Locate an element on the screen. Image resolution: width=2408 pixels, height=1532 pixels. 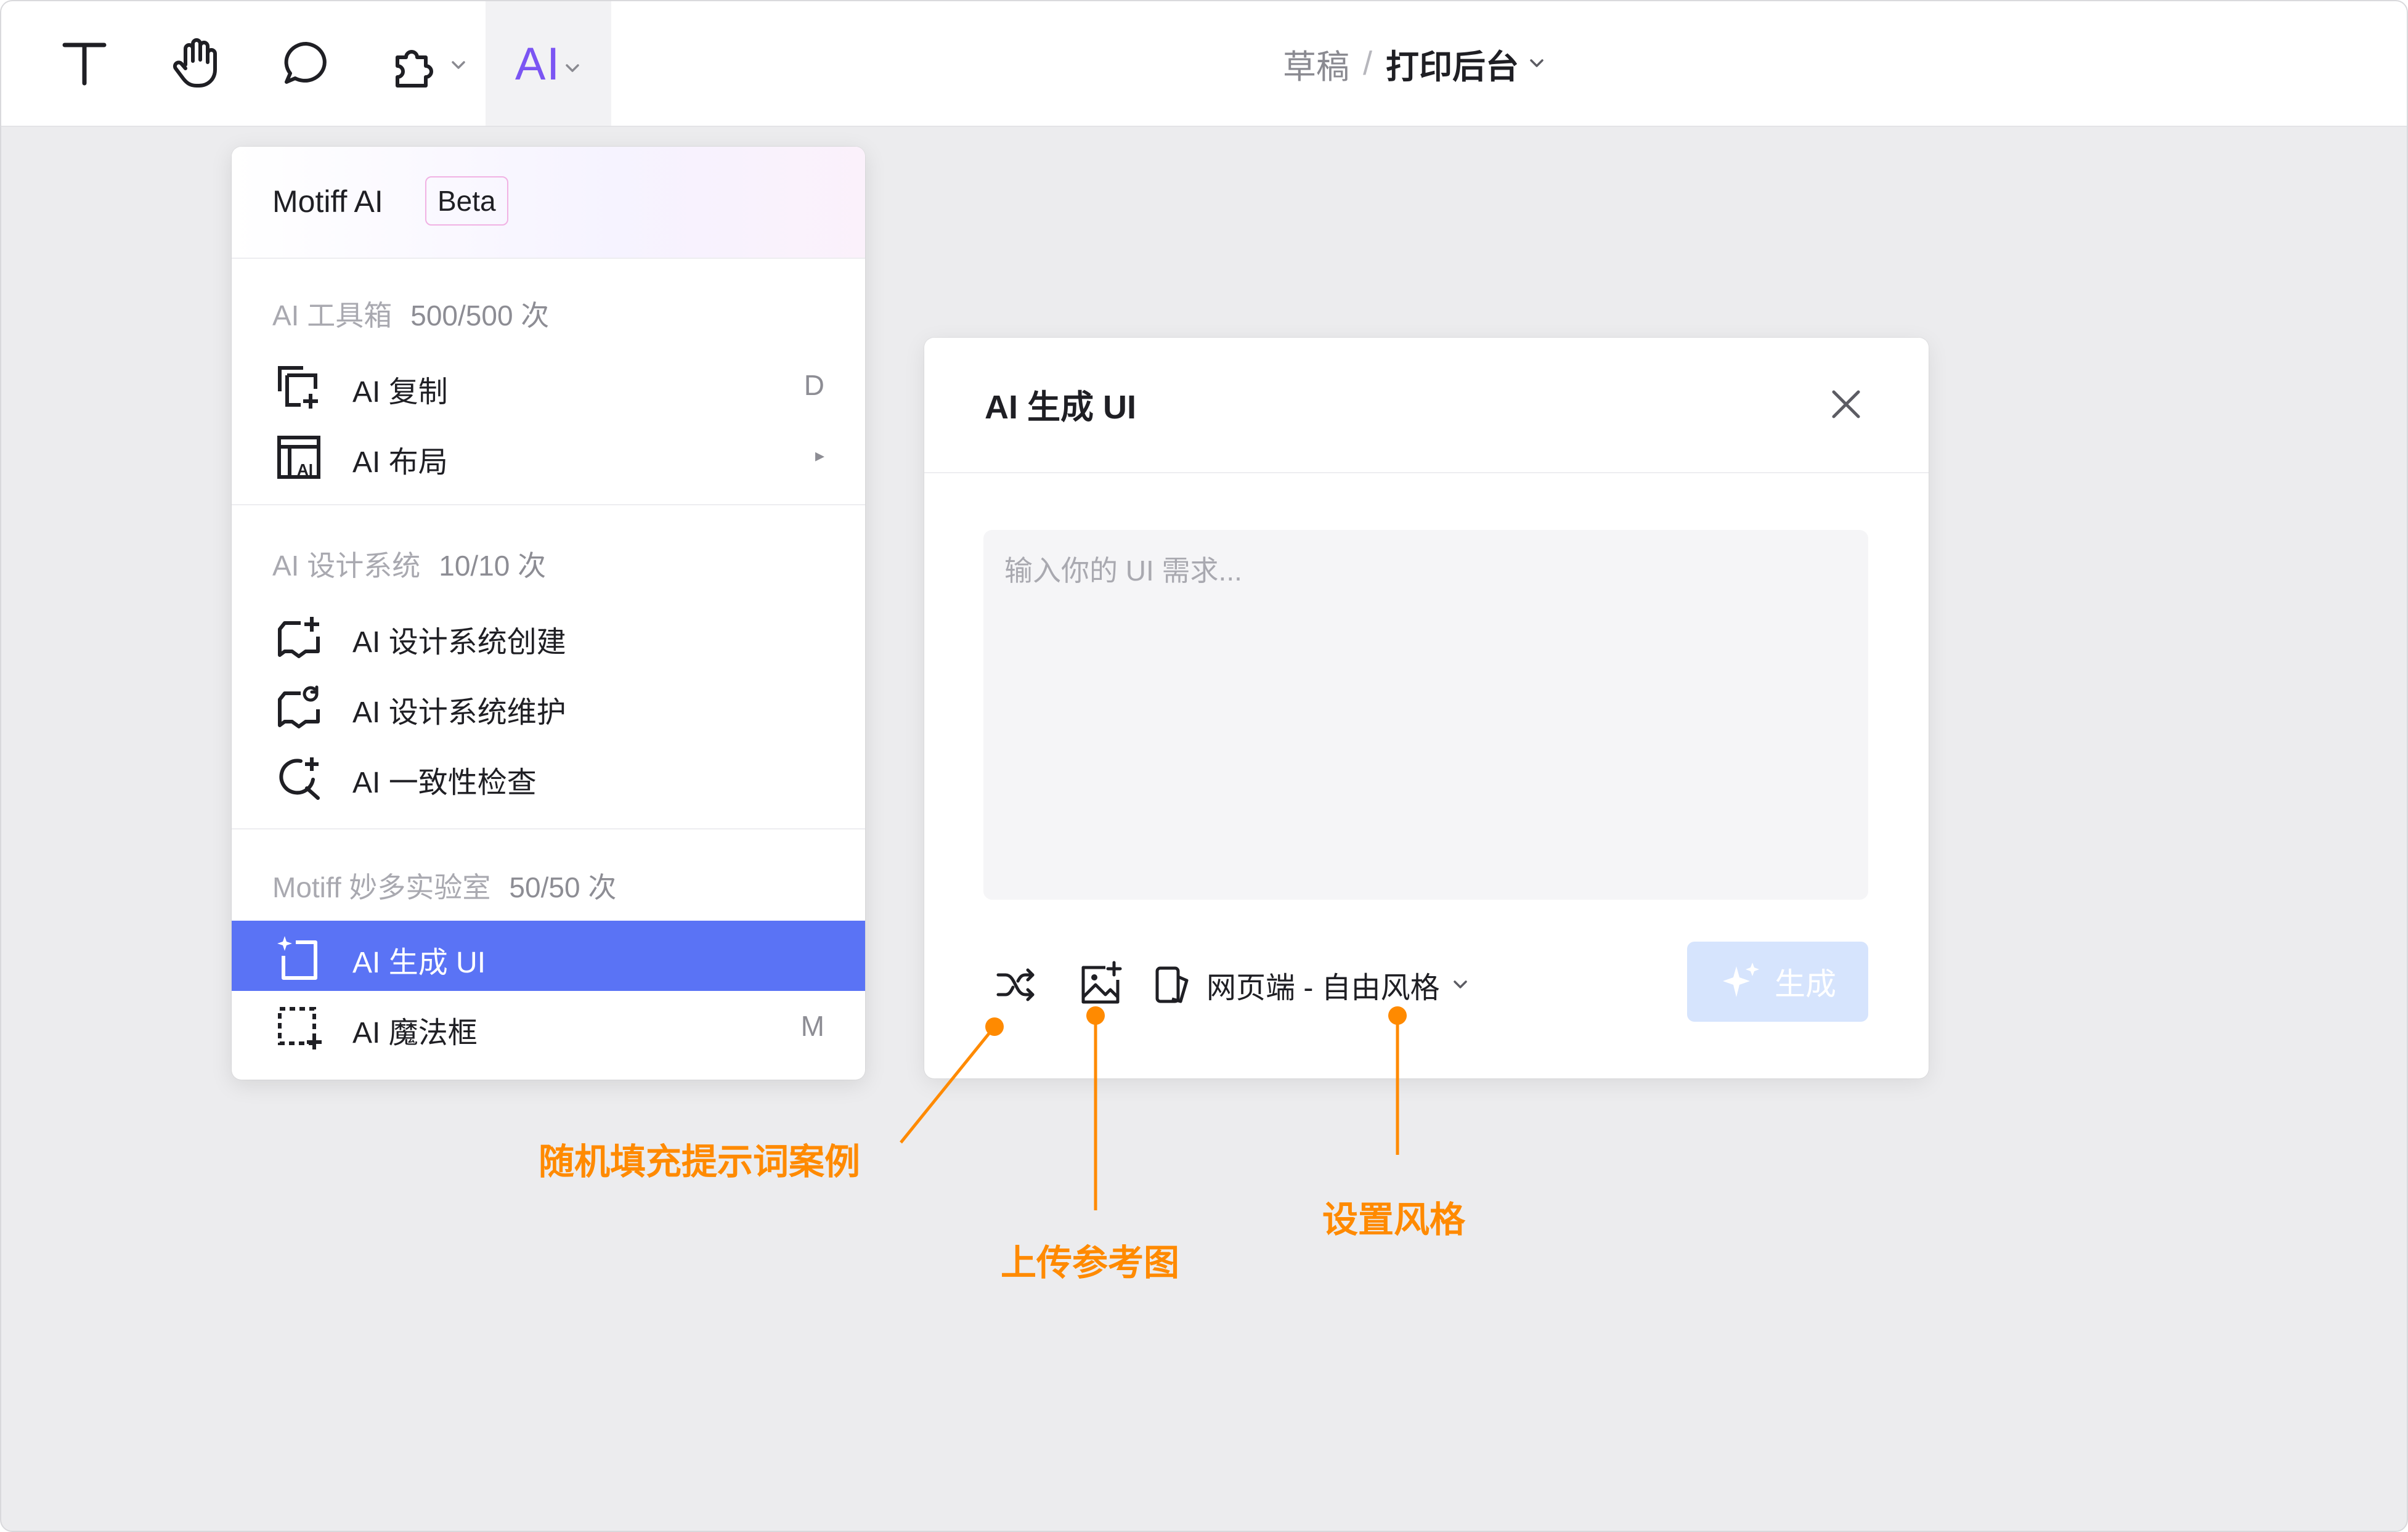
annotation-set-style: 设置风格 is located at coordinates (1394, 1220).